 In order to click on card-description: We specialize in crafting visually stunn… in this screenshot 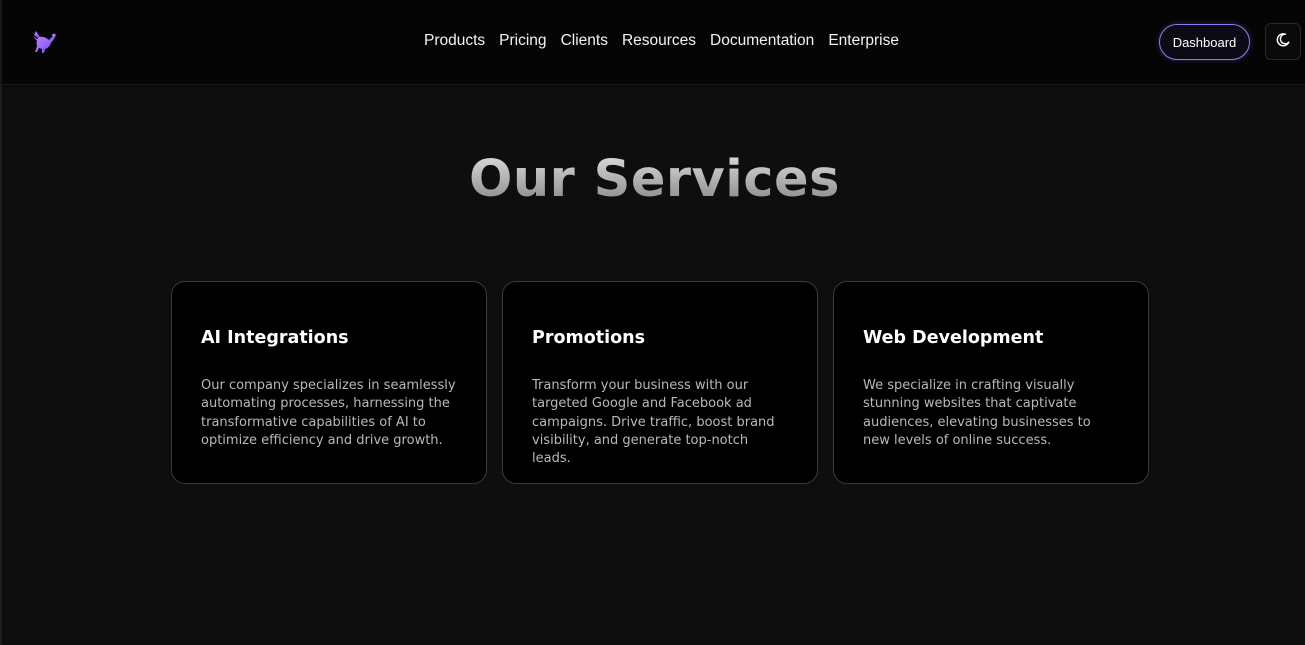, I will do `click(977, 413)`.